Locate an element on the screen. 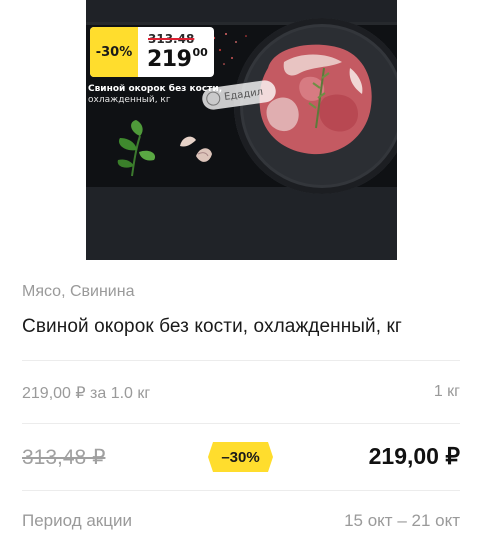  unit-price: 219,00 ₽ за 1.0 кг is located at coordinates (86, 393).